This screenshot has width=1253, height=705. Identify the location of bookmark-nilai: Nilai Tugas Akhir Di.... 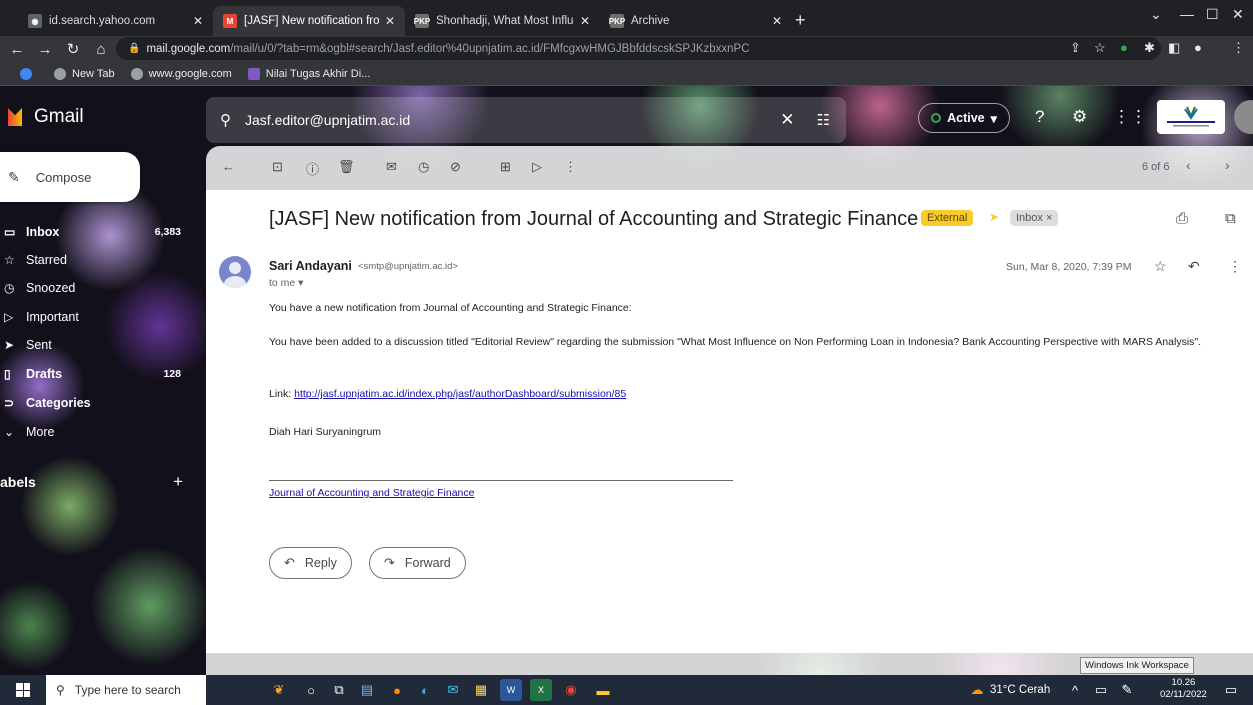
(308, 73).